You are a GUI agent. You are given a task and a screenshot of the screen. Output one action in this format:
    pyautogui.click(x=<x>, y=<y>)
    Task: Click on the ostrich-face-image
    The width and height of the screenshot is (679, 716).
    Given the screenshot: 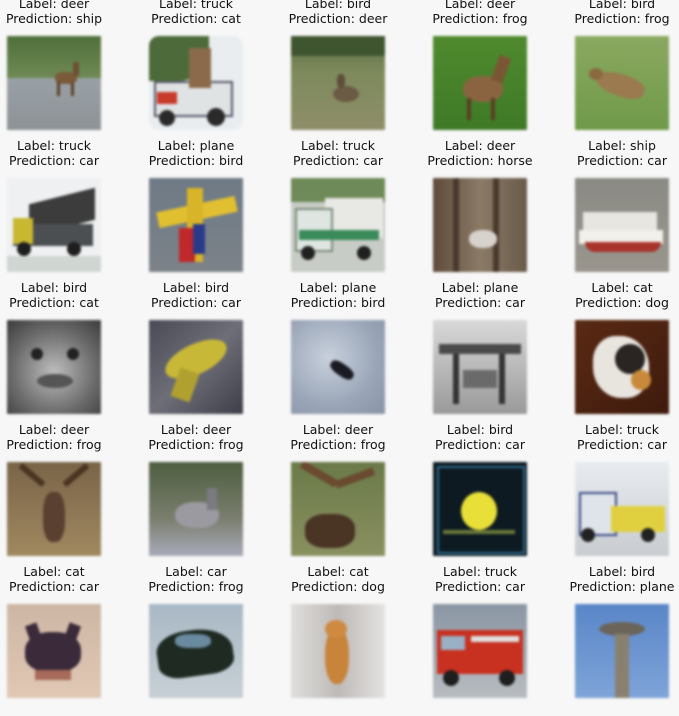 What is the action you would take?
    pyautogui.click(x=54, y=367)
    